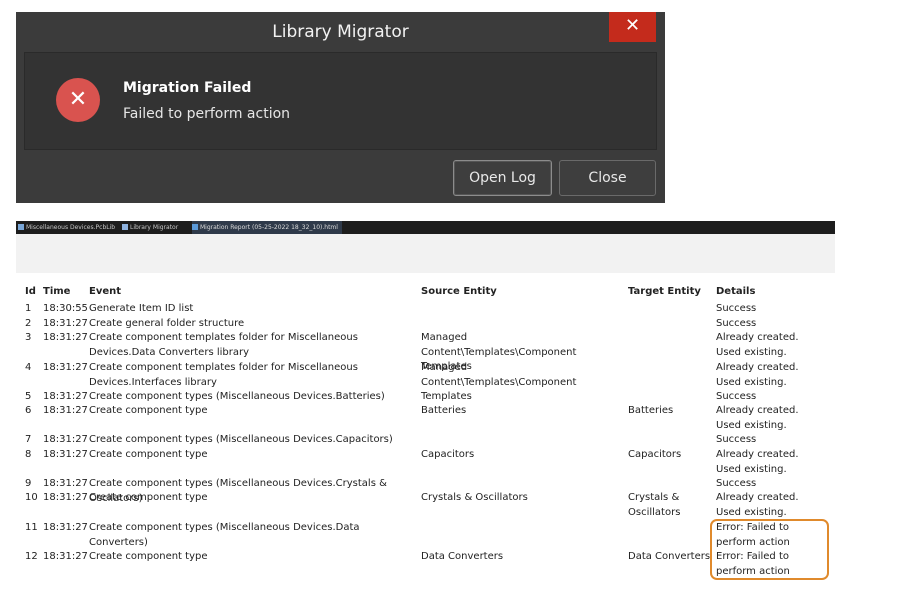  I want to click on table-row-cell-target: Data Converters, so click(669, 556).